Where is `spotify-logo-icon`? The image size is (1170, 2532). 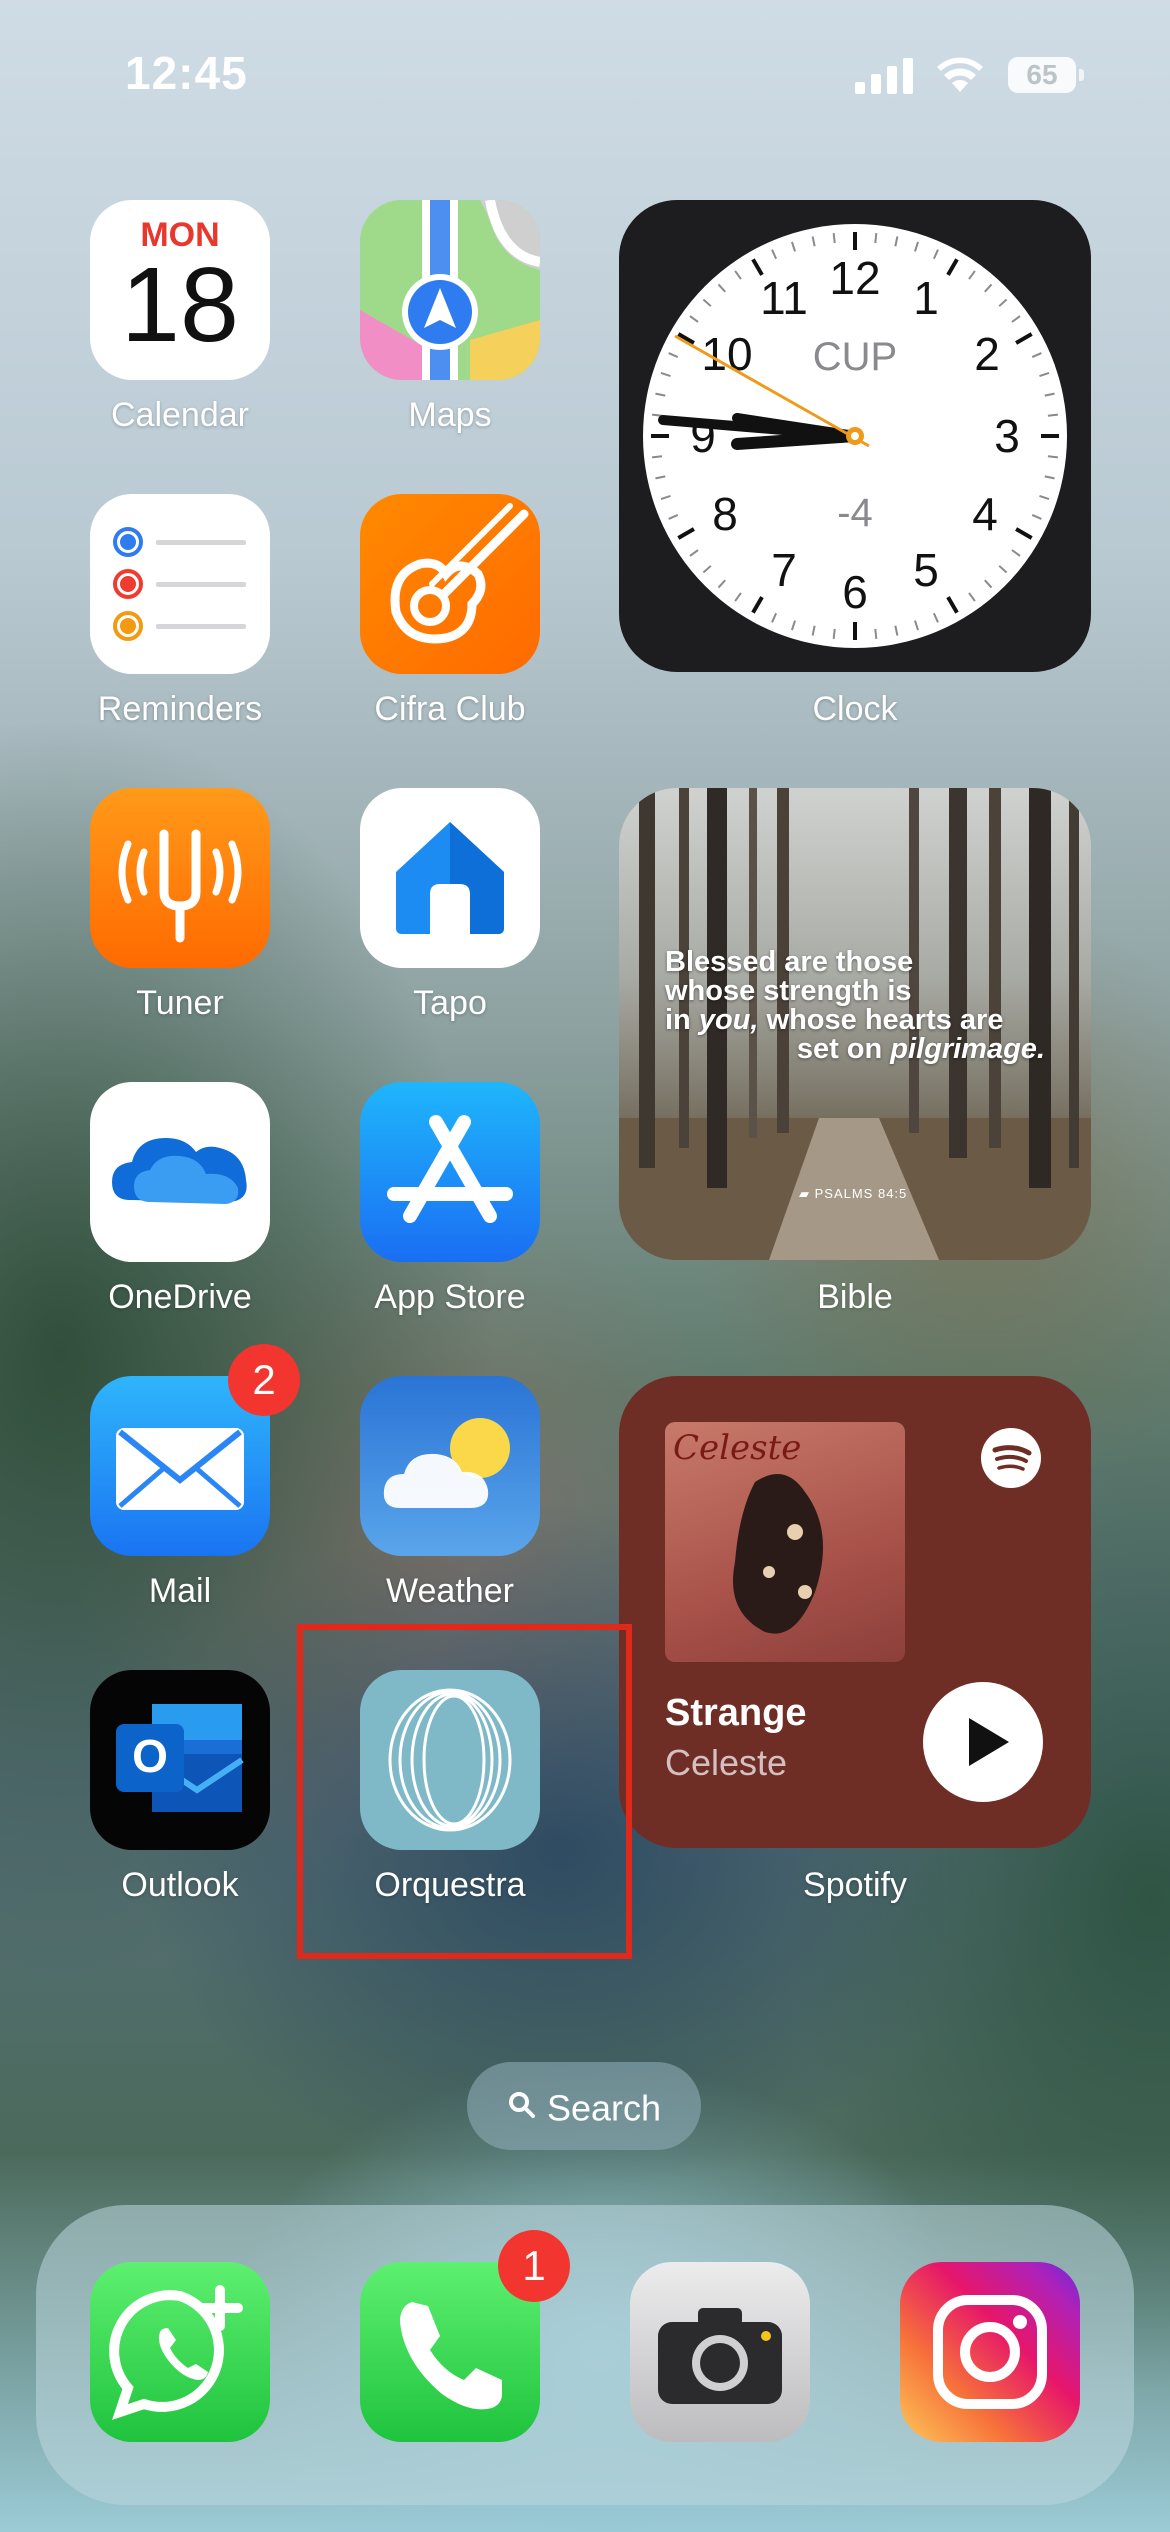
spotify-logo-icon is located at coordinates (1011, 1458).